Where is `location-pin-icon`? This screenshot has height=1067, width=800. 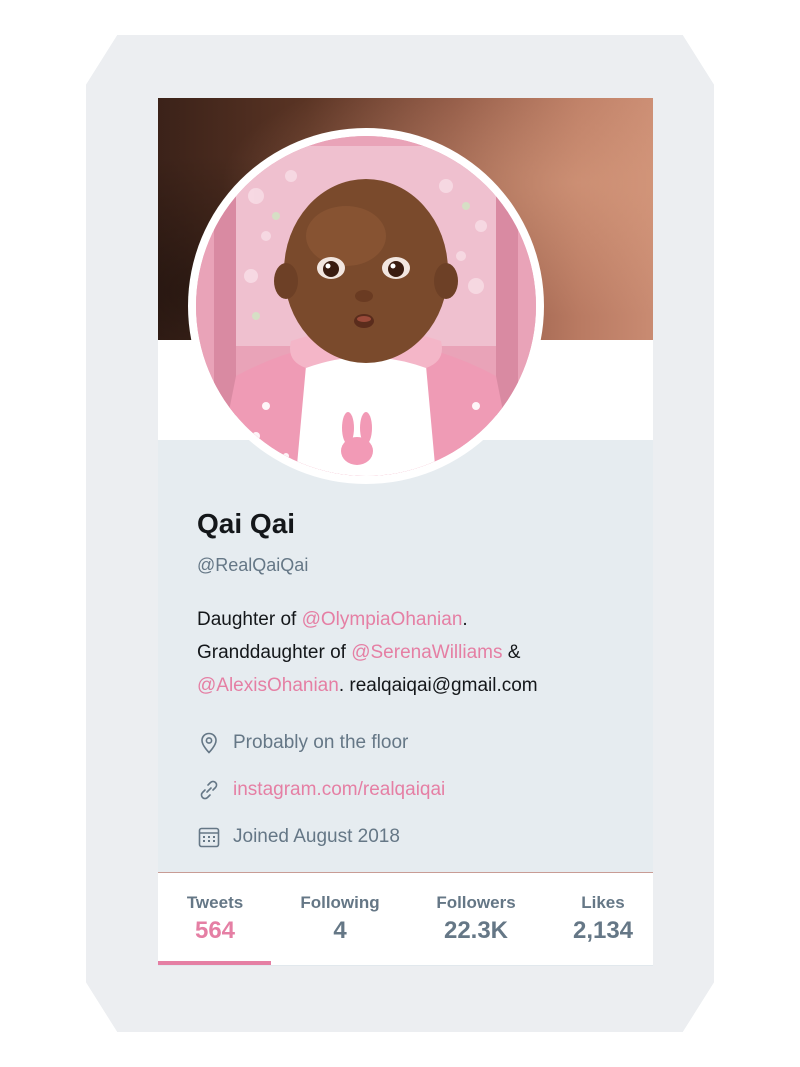
location-pin-icon is located at coordinates (209, 743).